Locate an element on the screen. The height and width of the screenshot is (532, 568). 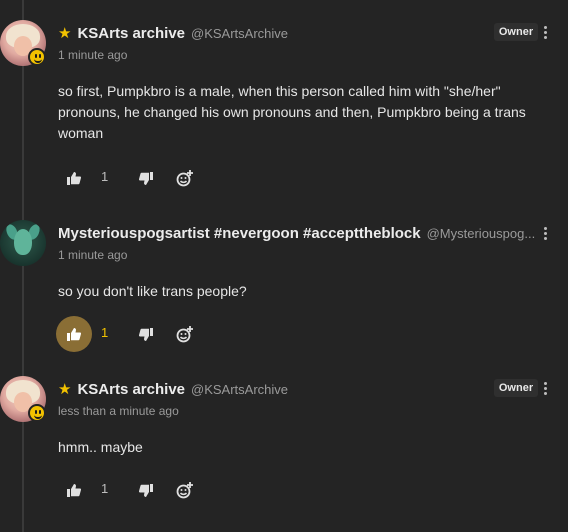
comment-text: so you don't like trans people? is located at coordinates (152, 291).